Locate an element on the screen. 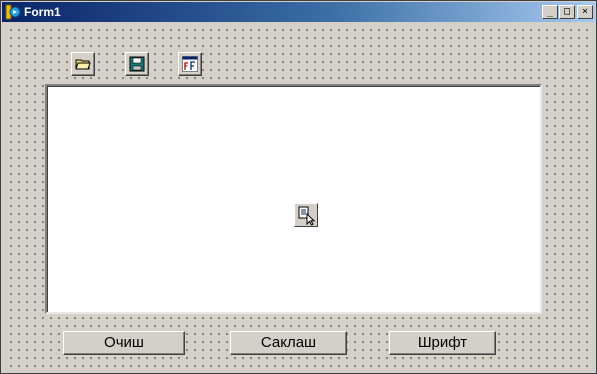 Image resolution: width=597 pixels, height=374 pixels. minimize-button: _ is located at coordinates (550, 12).